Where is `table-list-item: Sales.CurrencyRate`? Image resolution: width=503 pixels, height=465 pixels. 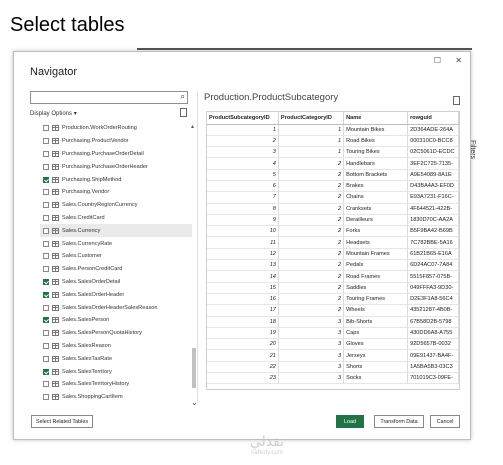
table-list-item: Sales.CurrencyRate is located at coordinates (116, 243).